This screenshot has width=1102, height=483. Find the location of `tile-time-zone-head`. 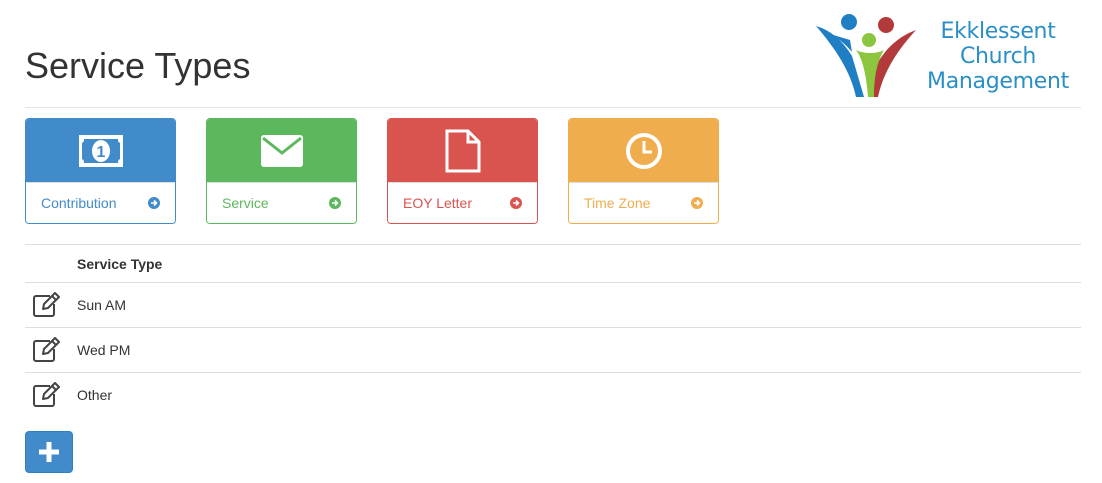

tile-time-zone-head is located at coordinates (643, 150).